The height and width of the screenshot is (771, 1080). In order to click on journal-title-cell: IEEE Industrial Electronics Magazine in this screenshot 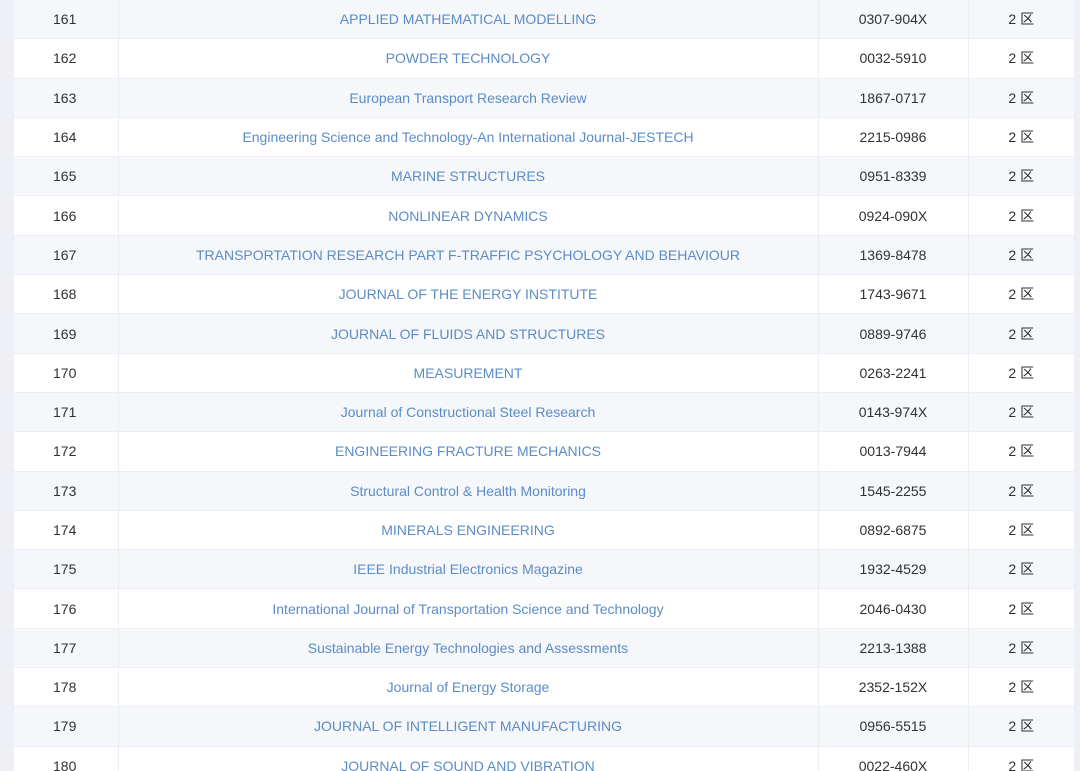, I will do `click(468, 569)`.